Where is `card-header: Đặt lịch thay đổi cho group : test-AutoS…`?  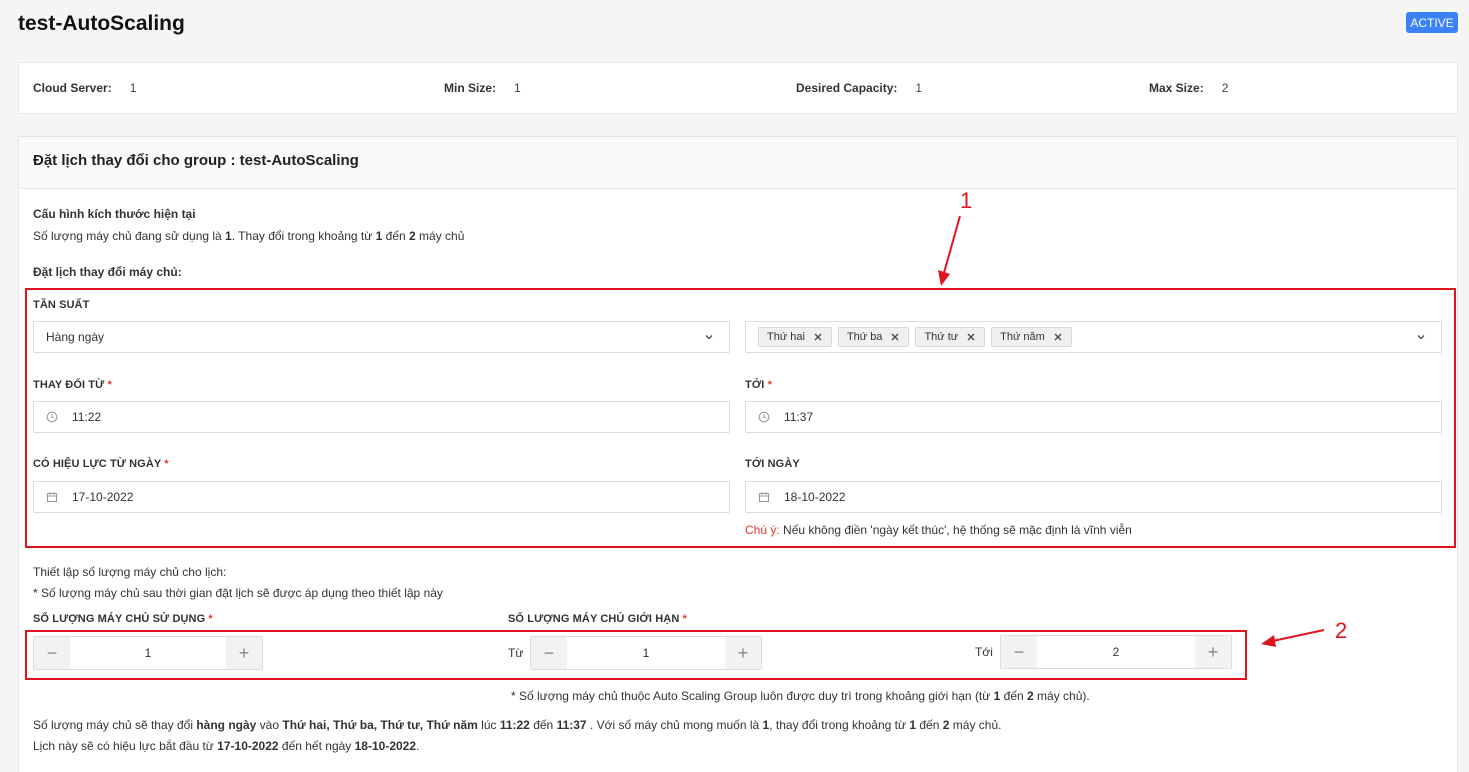 card-header: Đặt lịch thay đổi cho group : test-AutoS… is located at coordinates (738, 163).